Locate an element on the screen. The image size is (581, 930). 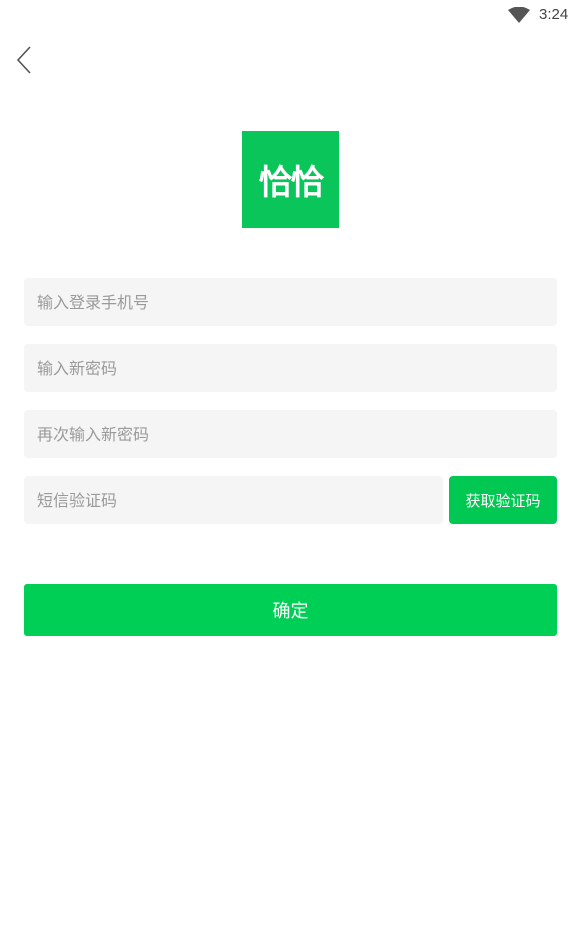
status-bar: 3:24 is located at coordinates (290, 15).